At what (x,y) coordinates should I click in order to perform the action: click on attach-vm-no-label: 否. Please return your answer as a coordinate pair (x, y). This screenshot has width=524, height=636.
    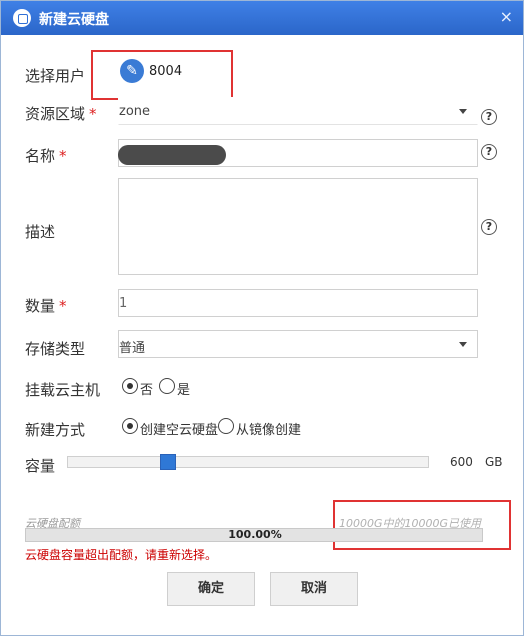
    Looking at the image, I should click on (147, 390).